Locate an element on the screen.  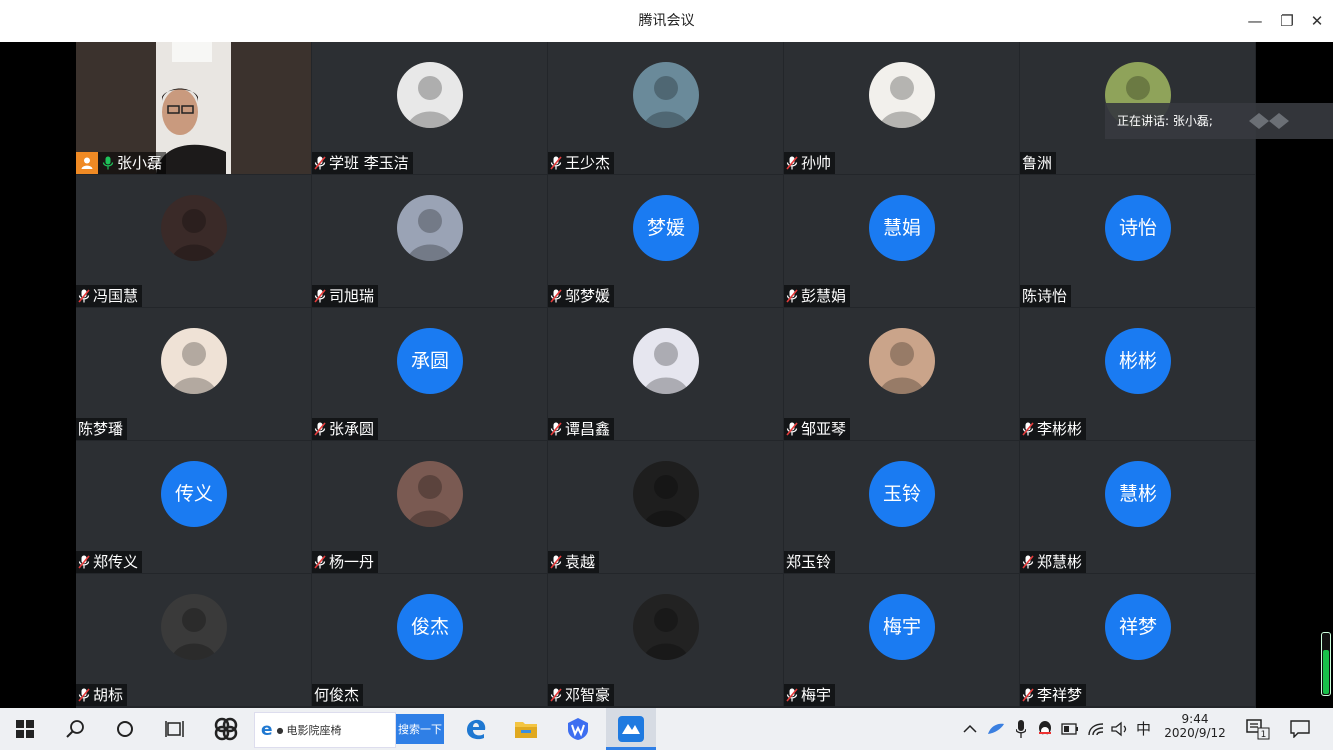
system-clock: 9:44 2020/9/12 is located at coordinates (1195, 729).